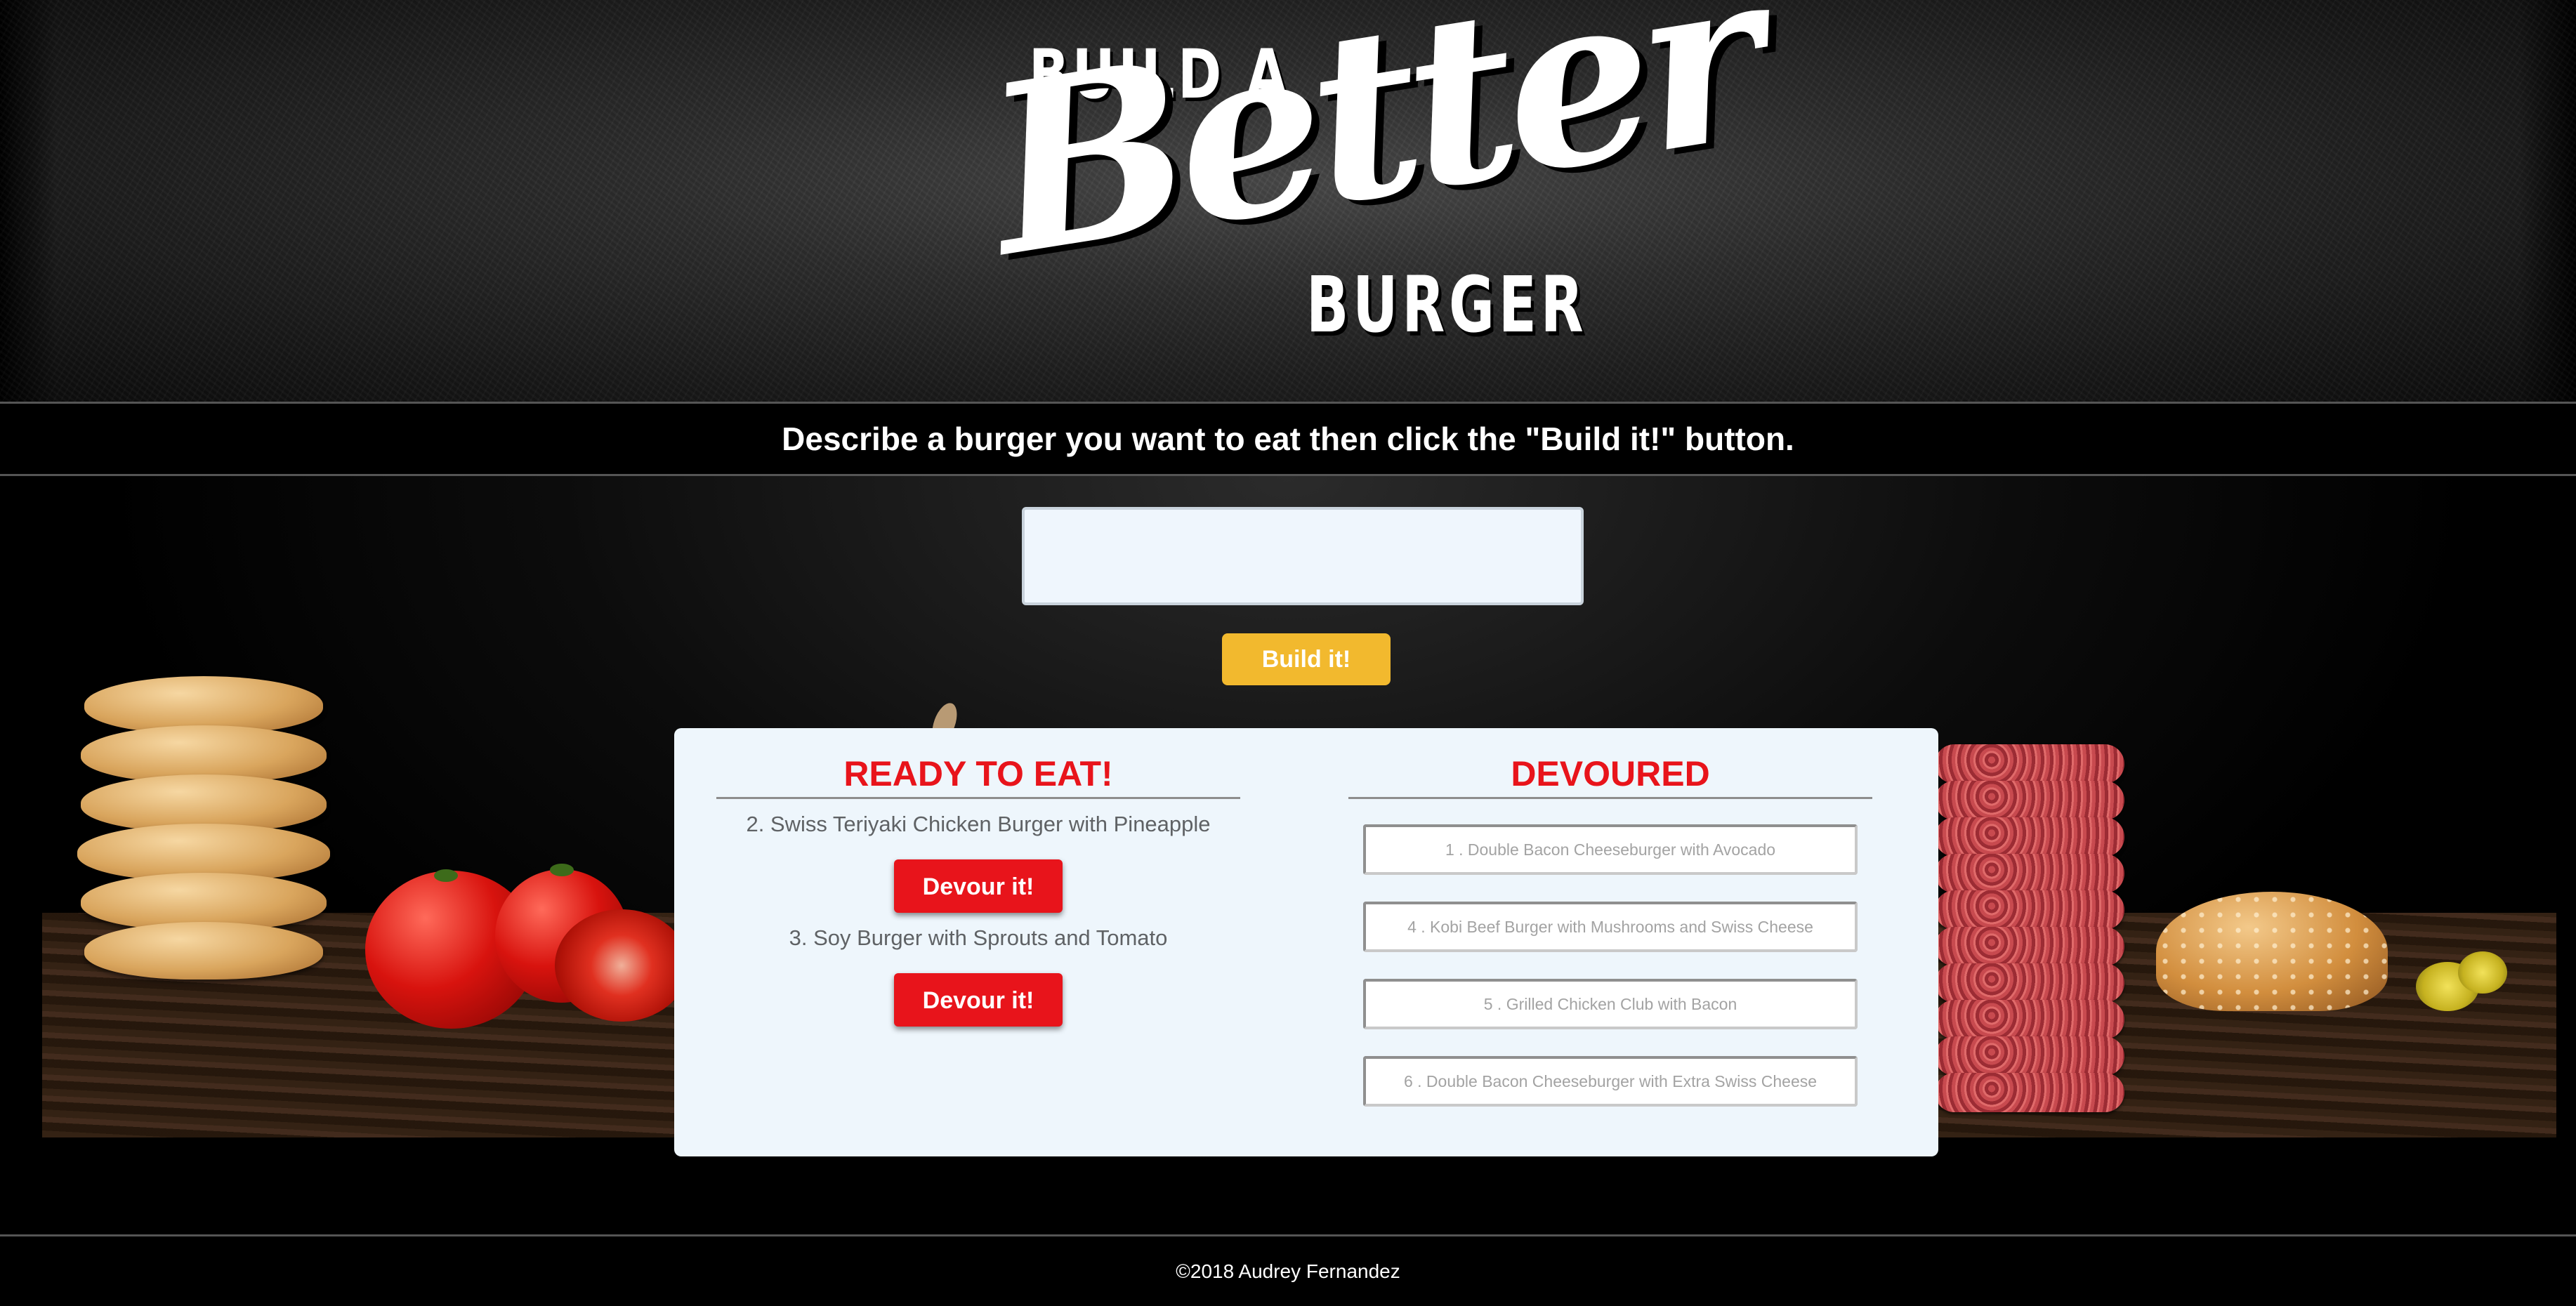  I want to click on ready-to-eat-heading: READY TO EAT!, so click(978, 773).